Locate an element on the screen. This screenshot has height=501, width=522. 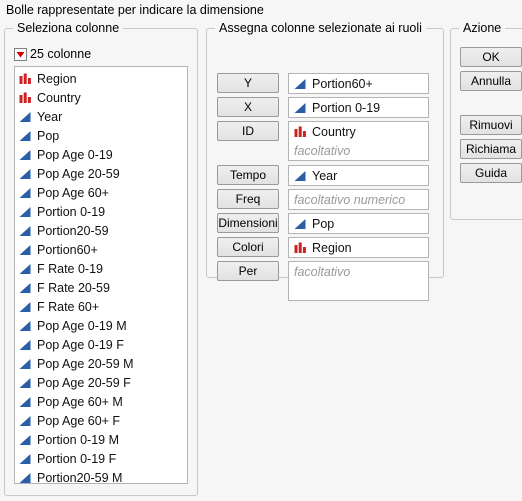
column-name: Region is located at coordinates (57, 78).